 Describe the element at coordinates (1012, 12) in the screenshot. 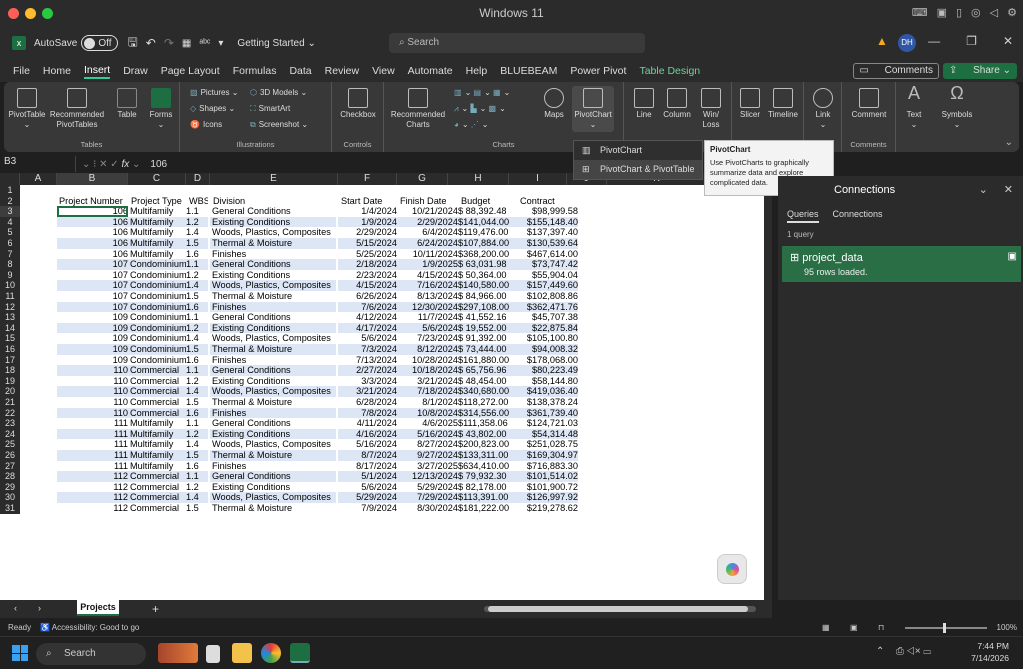

I see `settings-icon: ⚙` at that location.